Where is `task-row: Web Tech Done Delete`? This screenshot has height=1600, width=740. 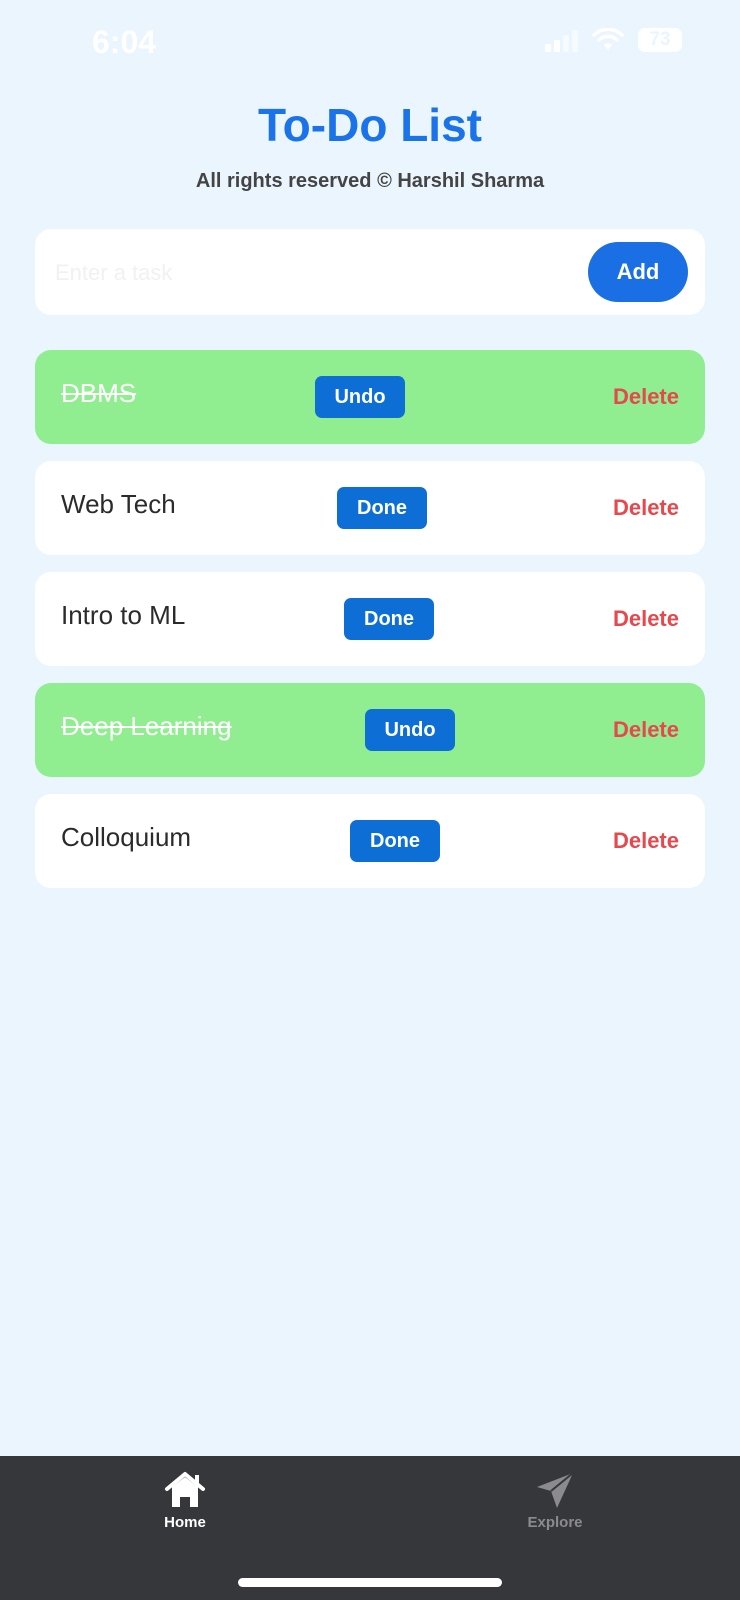
task-row: Web Tech Done Delete is located at coordinates (370, 508).